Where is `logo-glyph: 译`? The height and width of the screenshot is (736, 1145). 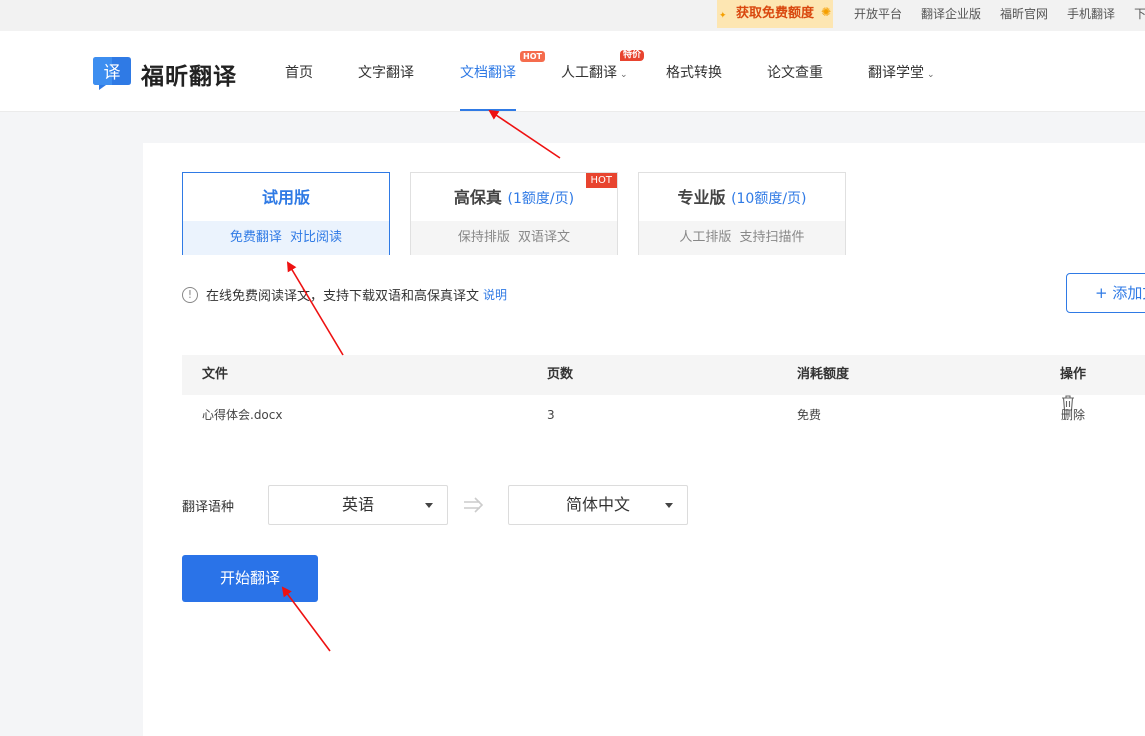 logo-glyph: 译 is located at coordinates (112, 73).